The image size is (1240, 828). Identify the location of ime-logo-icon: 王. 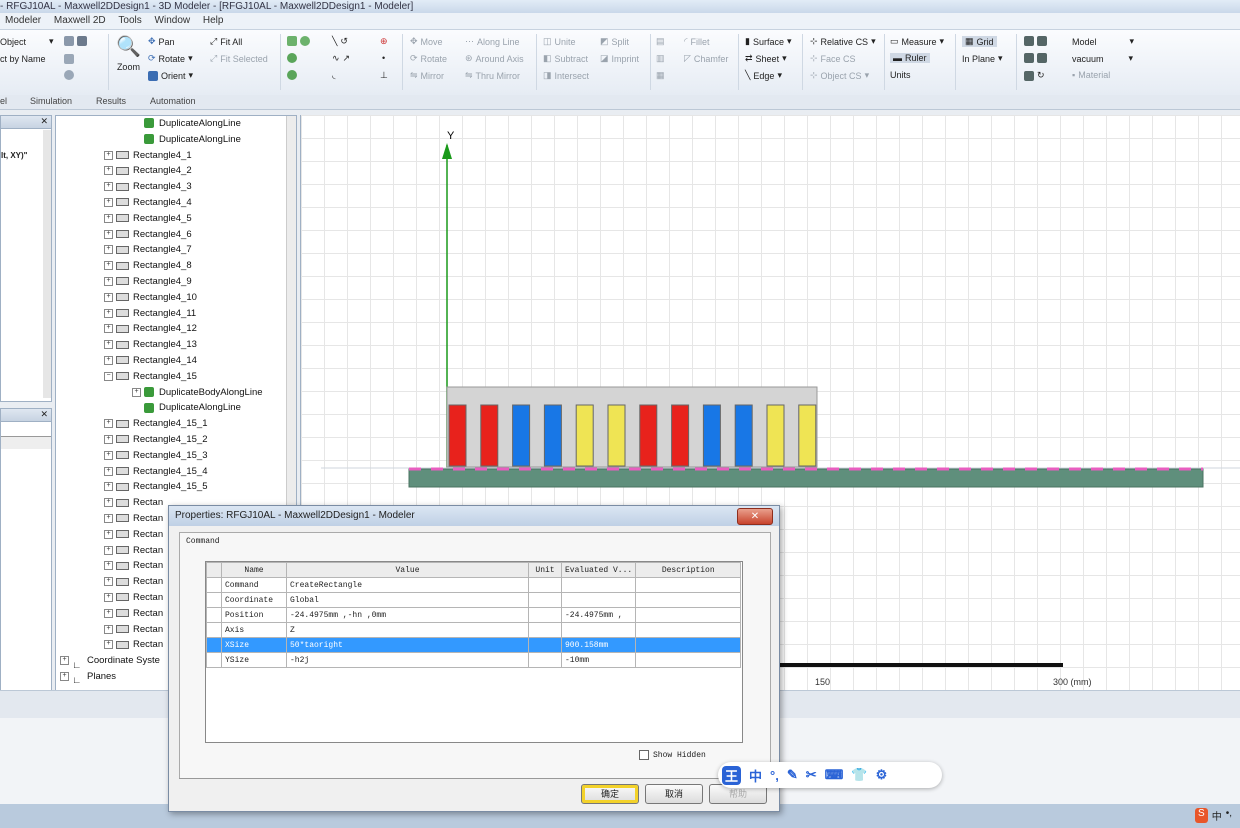
(732, 775).